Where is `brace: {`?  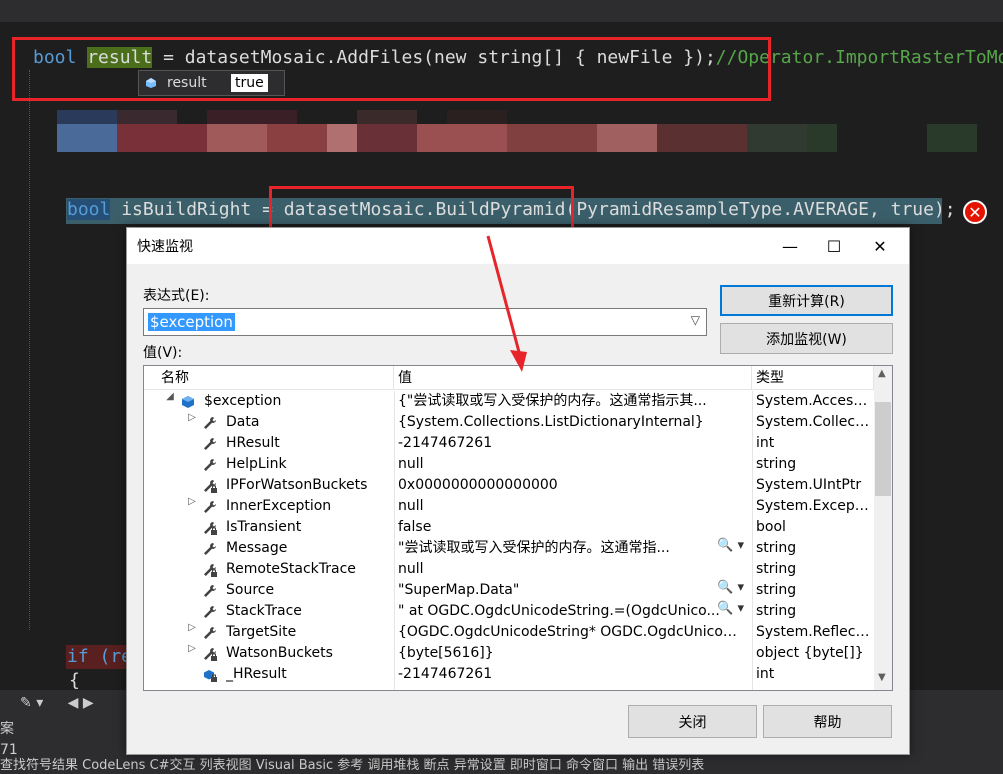
brace: { is located at coordinates (74, 680).